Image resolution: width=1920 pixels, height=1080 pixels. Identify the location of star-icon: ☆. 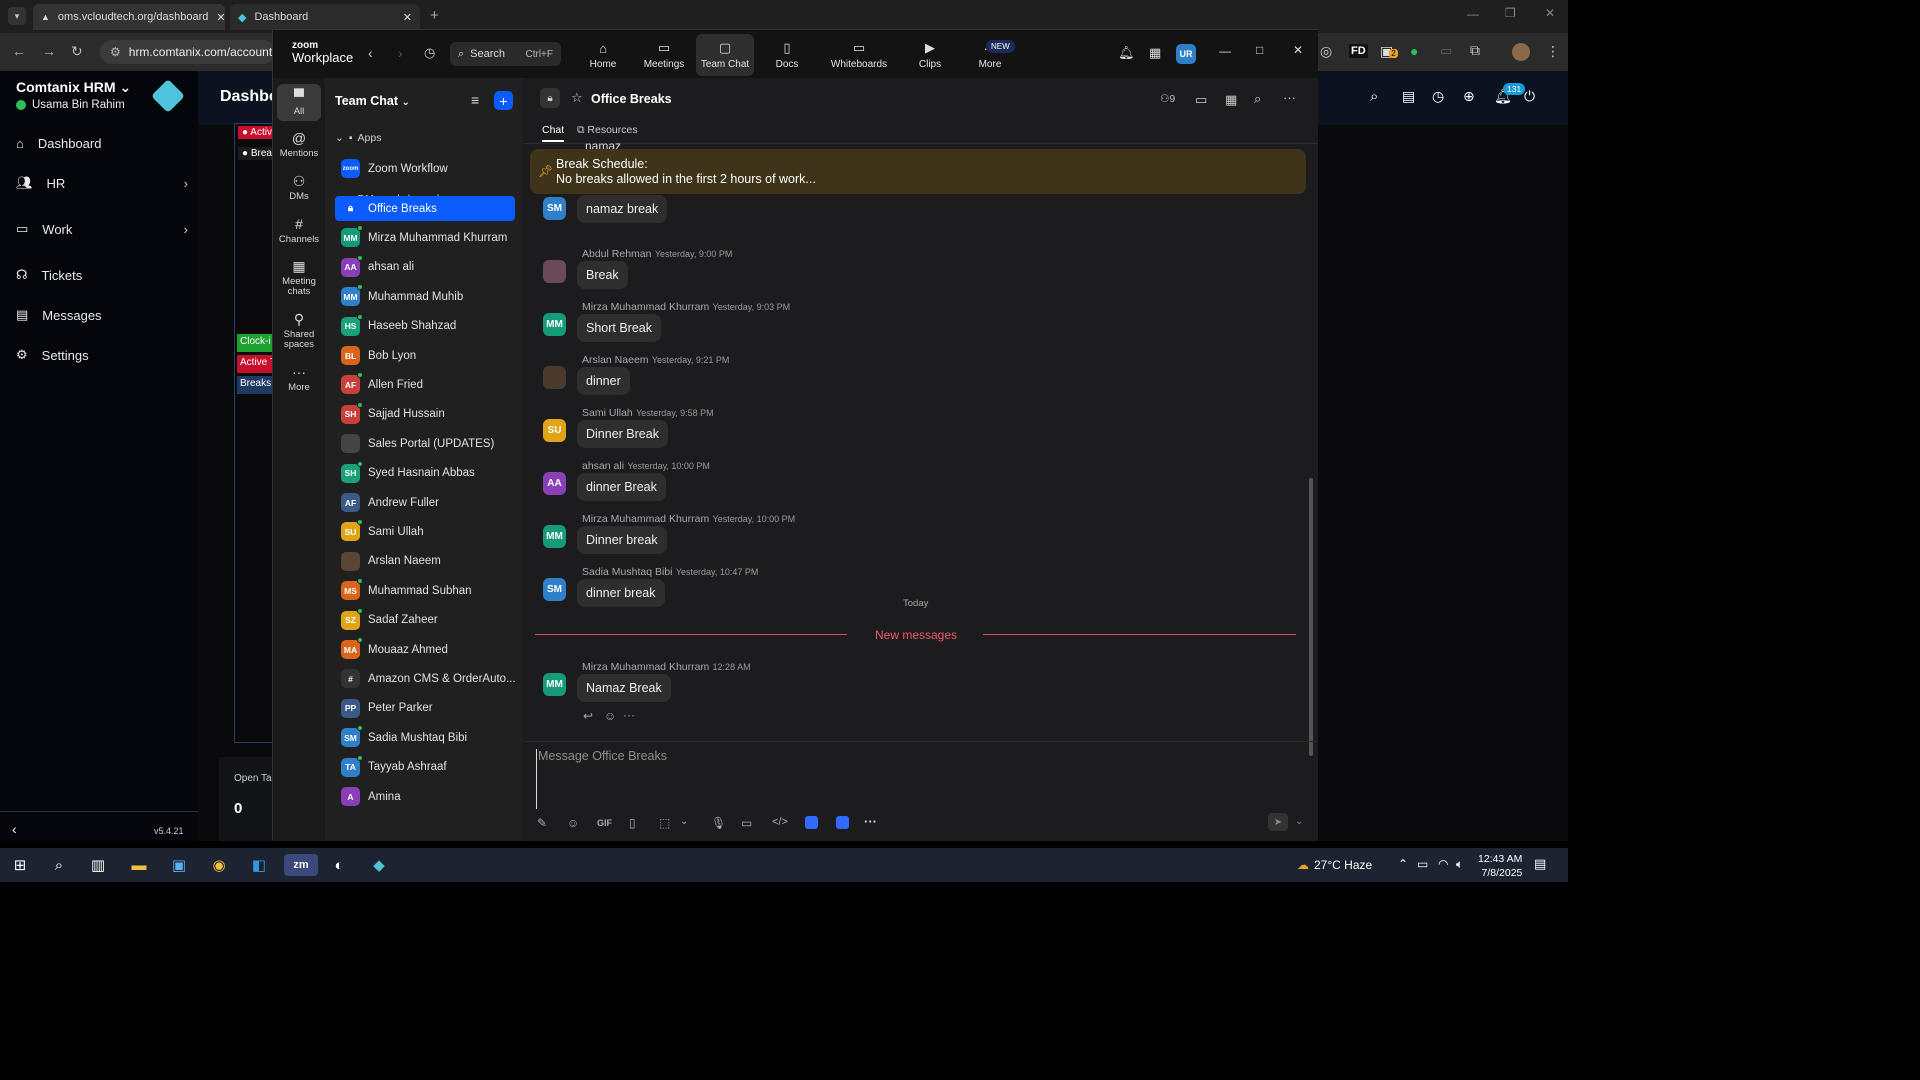
(577, 98).